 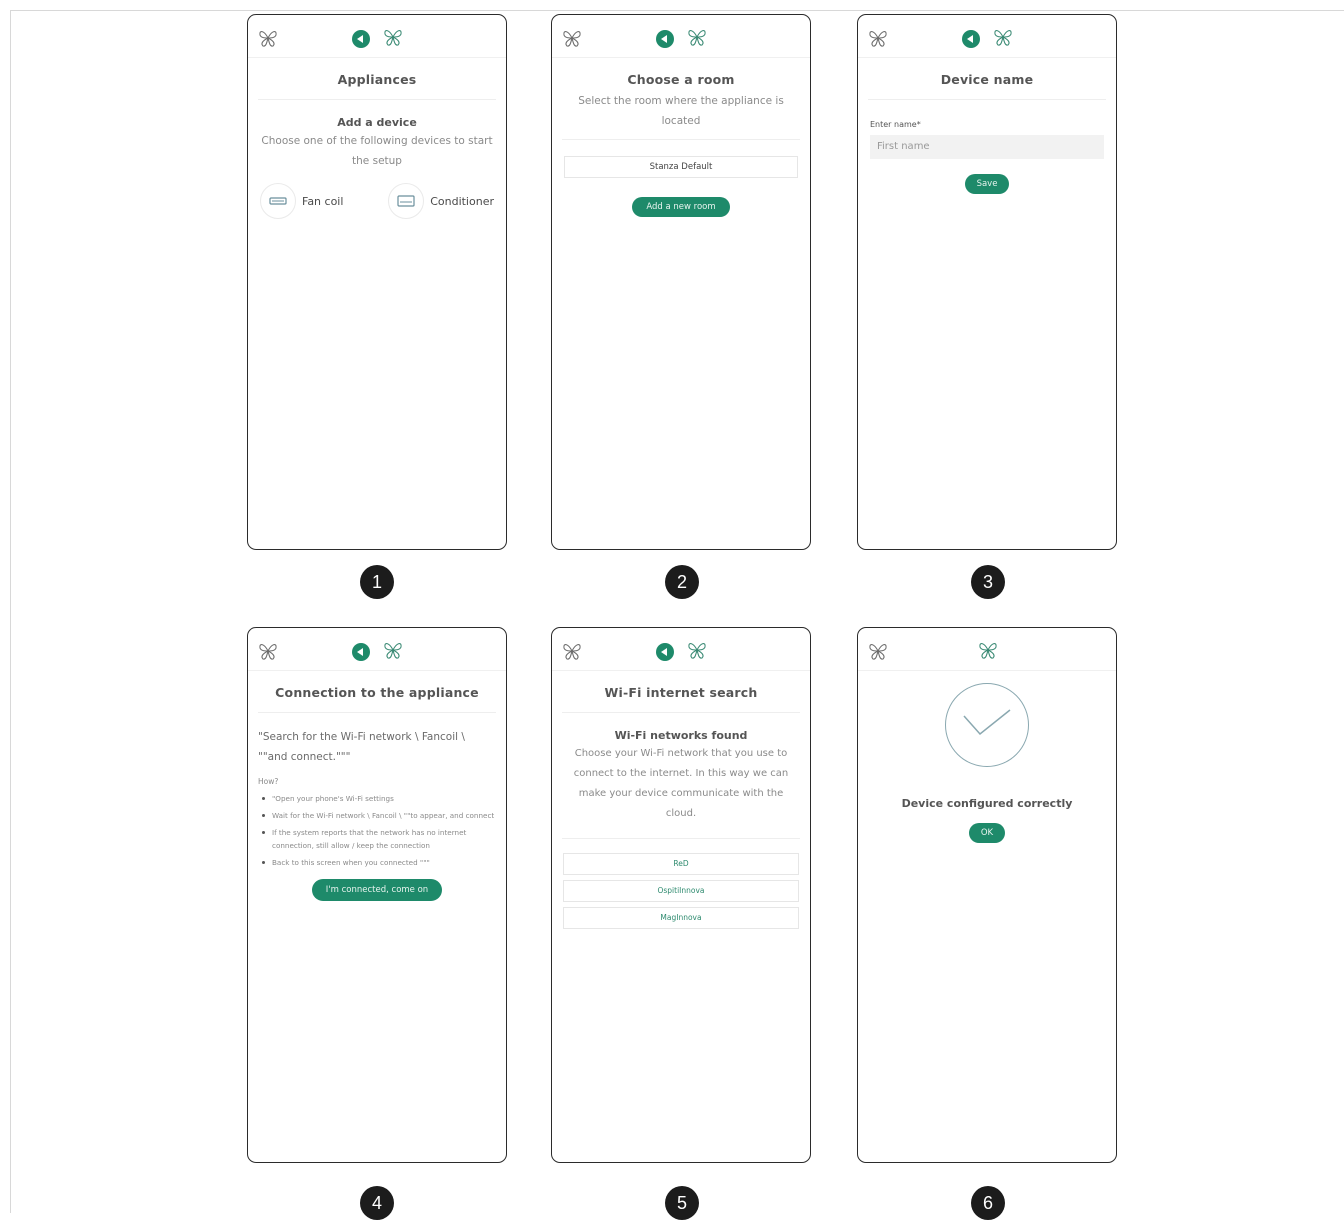 What do you see at coordinates (323, 201) in the screenshot?
I see `device-option-label: Fan coil` at bounding box center [323, 201].